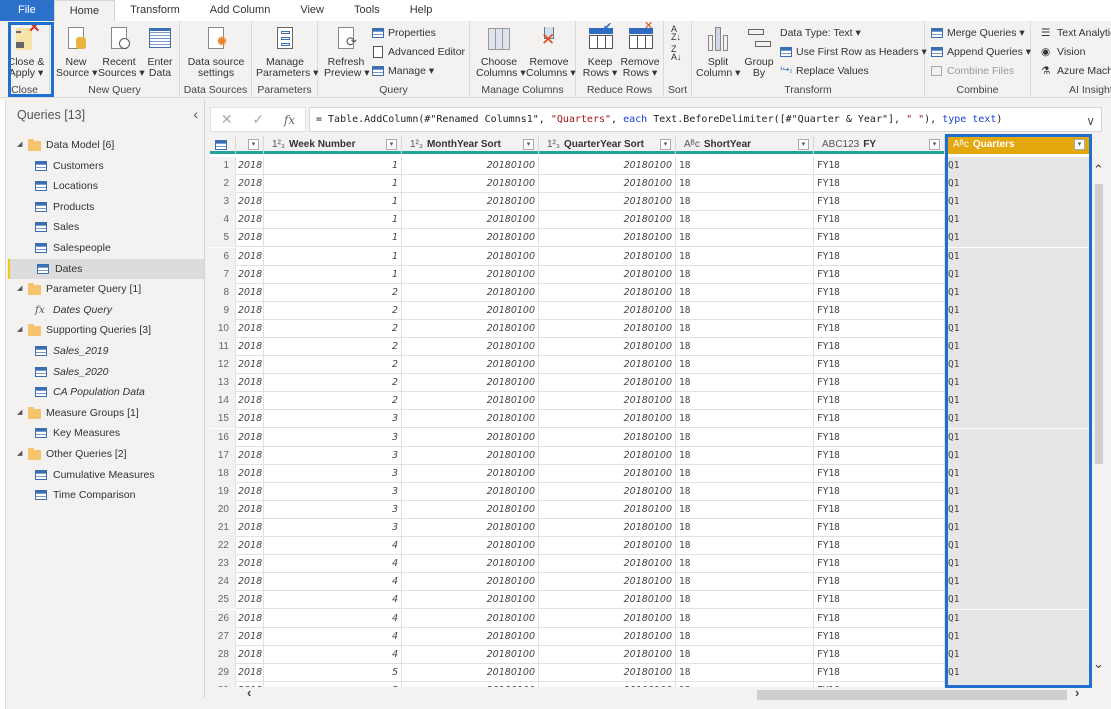 Image resolution: width=1111 pixels, height=709 pixels. I want to click on row-number: 6, so click(223, 256).